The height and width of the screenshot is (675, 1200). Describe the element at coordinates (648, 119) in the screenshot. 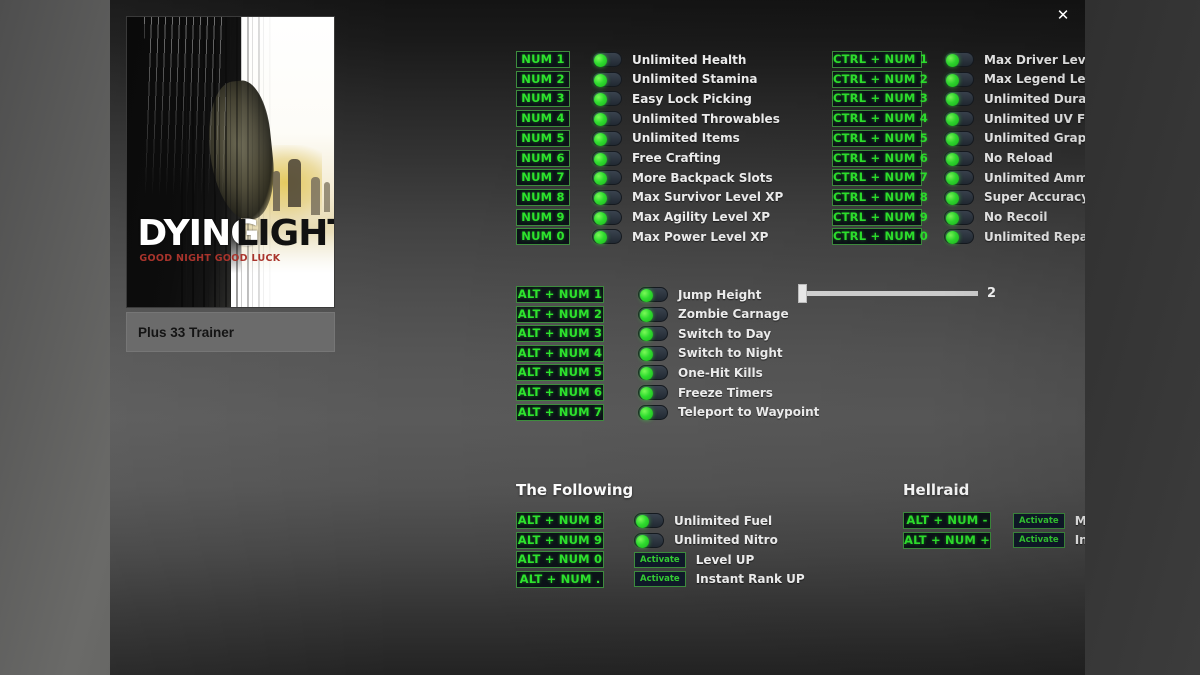

I see `cheat-row: NUM 4 Unlimited Throwables` at that location.